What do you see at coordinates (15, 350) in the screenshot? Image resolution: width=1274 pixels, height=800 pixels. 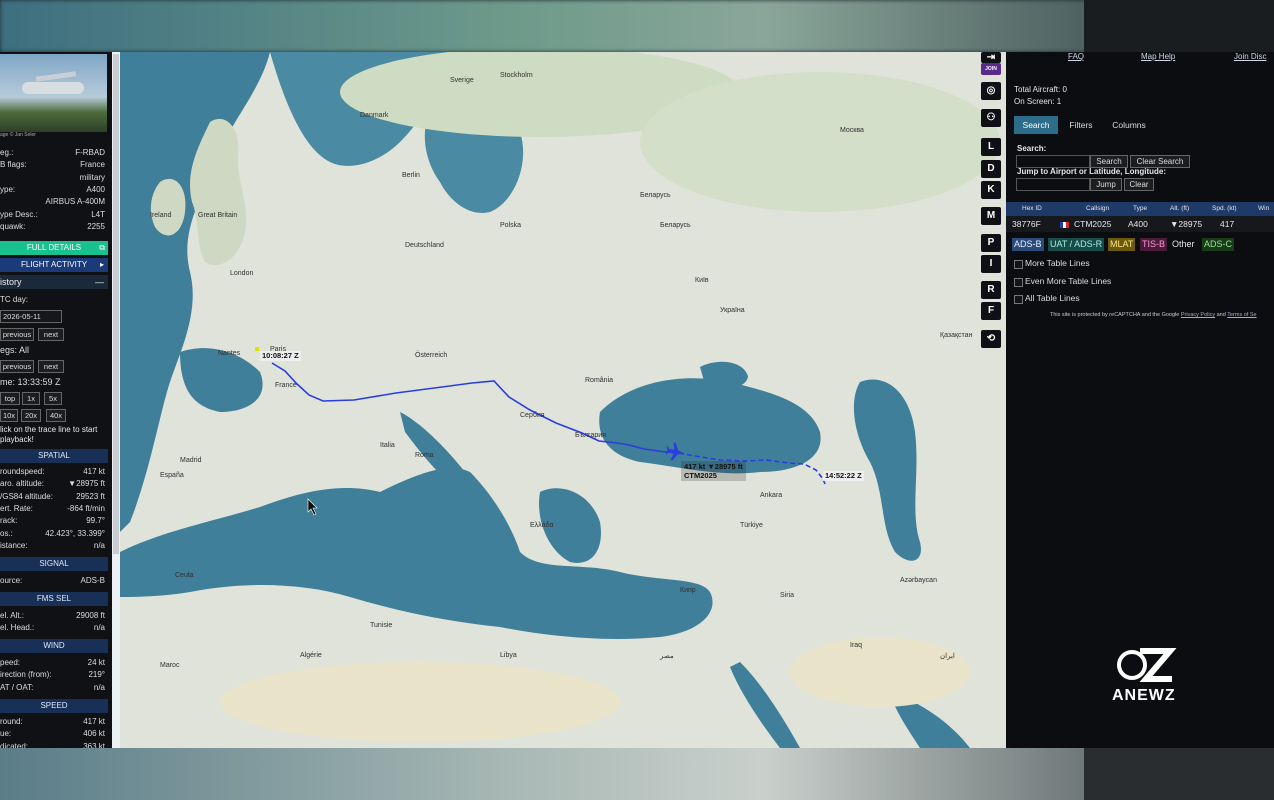 I see `legs-label: egs: All` at bounding box center [15, 350].